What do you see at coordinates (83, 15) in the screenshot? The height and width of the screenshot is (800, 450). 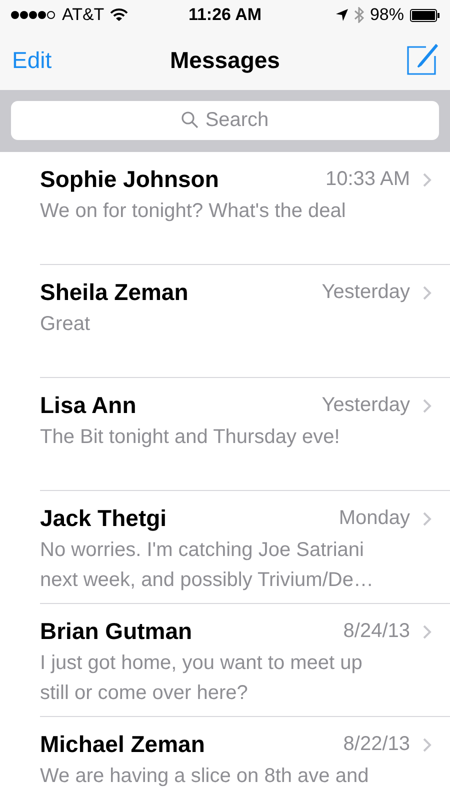 I see `carrier-name: AT&T` at bounding box center [83, 15].